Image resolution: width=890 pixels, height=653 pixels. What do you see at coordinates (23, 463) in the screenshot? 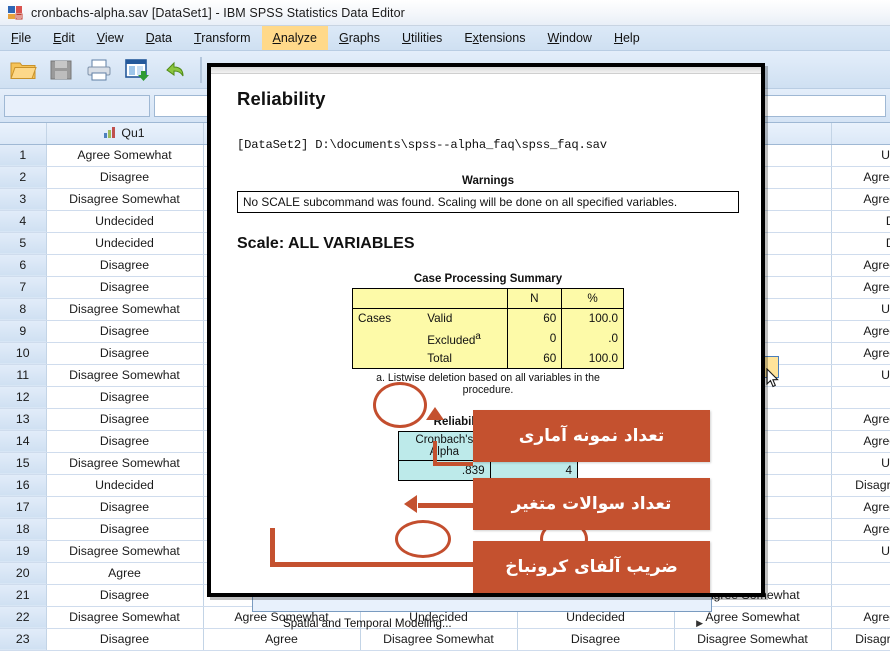
I see `row-header: 15` at bounding box center [23, 463].